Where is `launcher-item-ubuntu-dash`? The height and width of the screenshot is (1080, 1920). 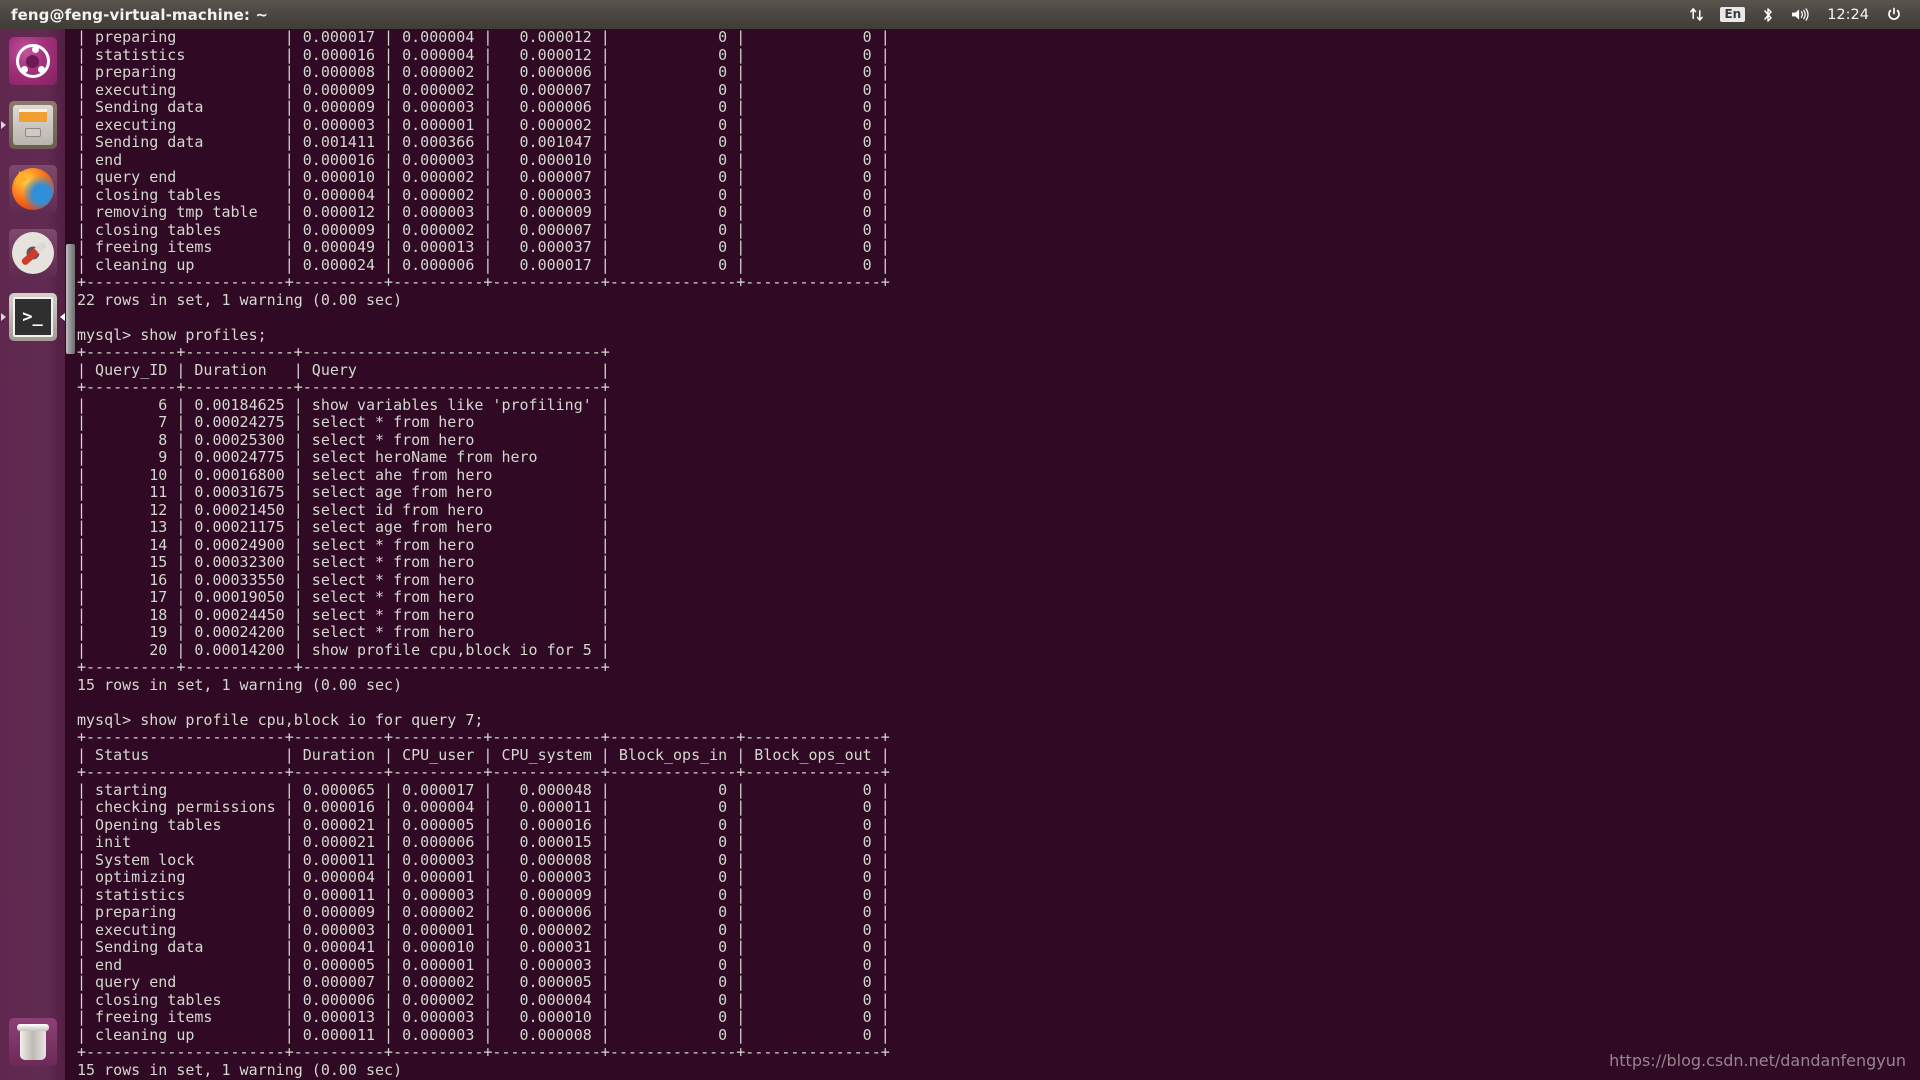
launcher-item-ubuntu-dash is located at coordinates (32, 61).